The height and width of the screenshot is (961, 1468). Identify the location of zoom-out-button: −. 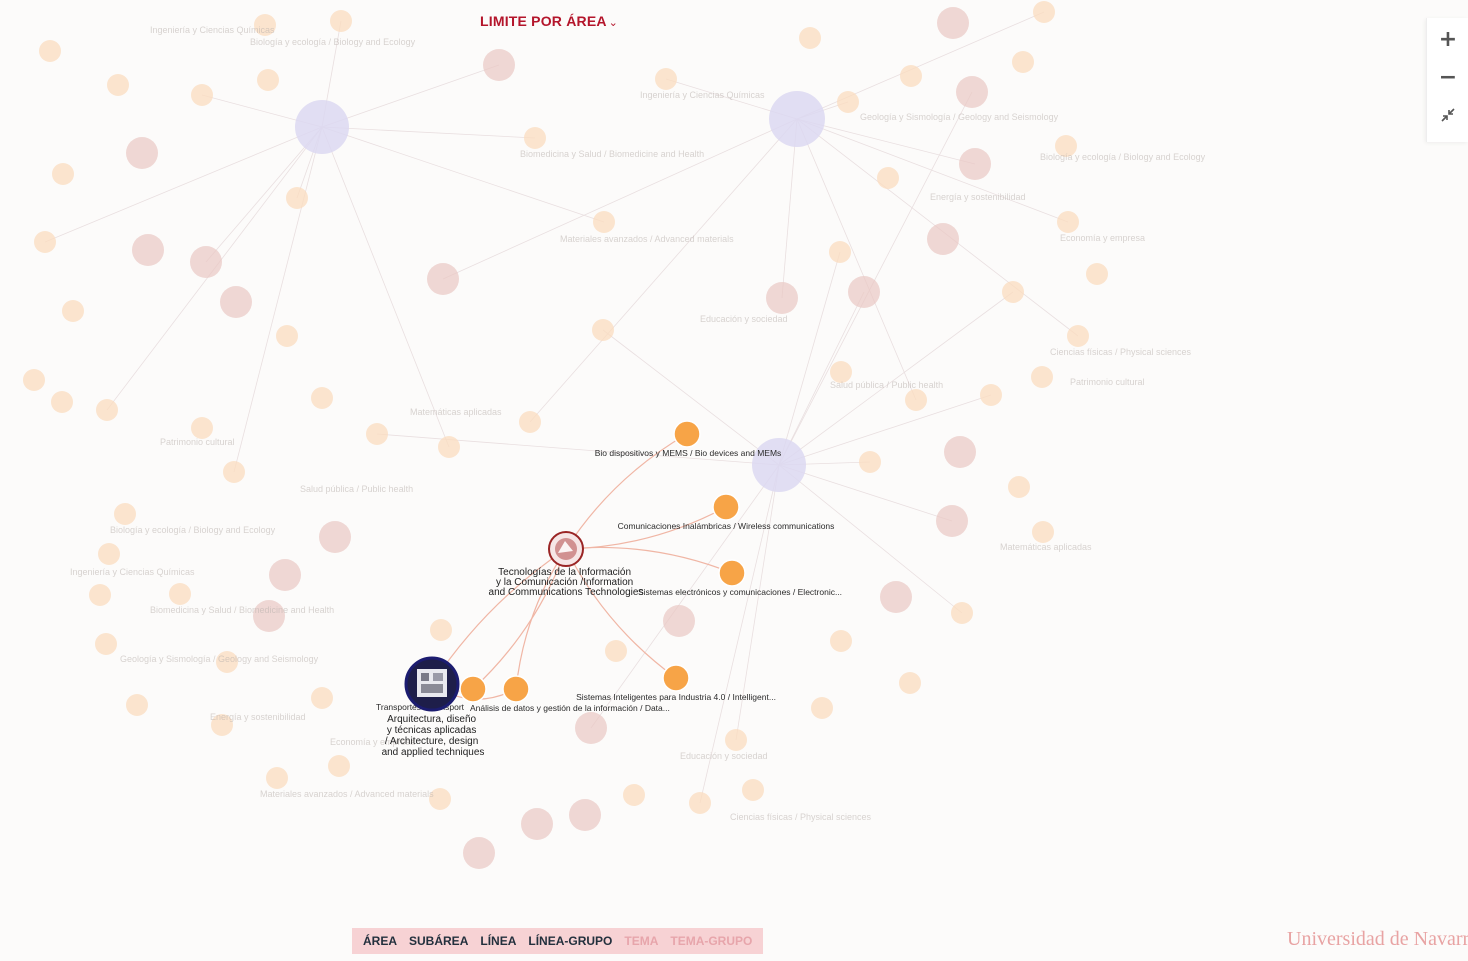
(1447, 77).